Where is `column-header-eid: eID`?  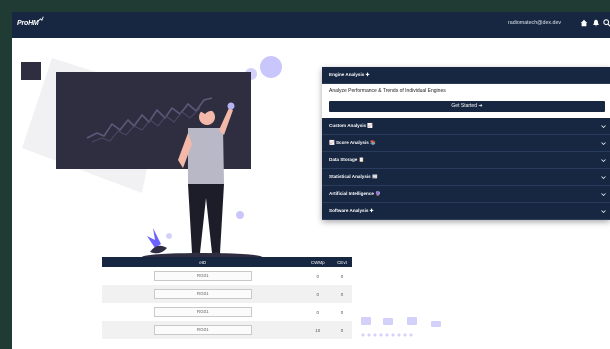
column-header-eid: eID is located at coordinates (203, 262).